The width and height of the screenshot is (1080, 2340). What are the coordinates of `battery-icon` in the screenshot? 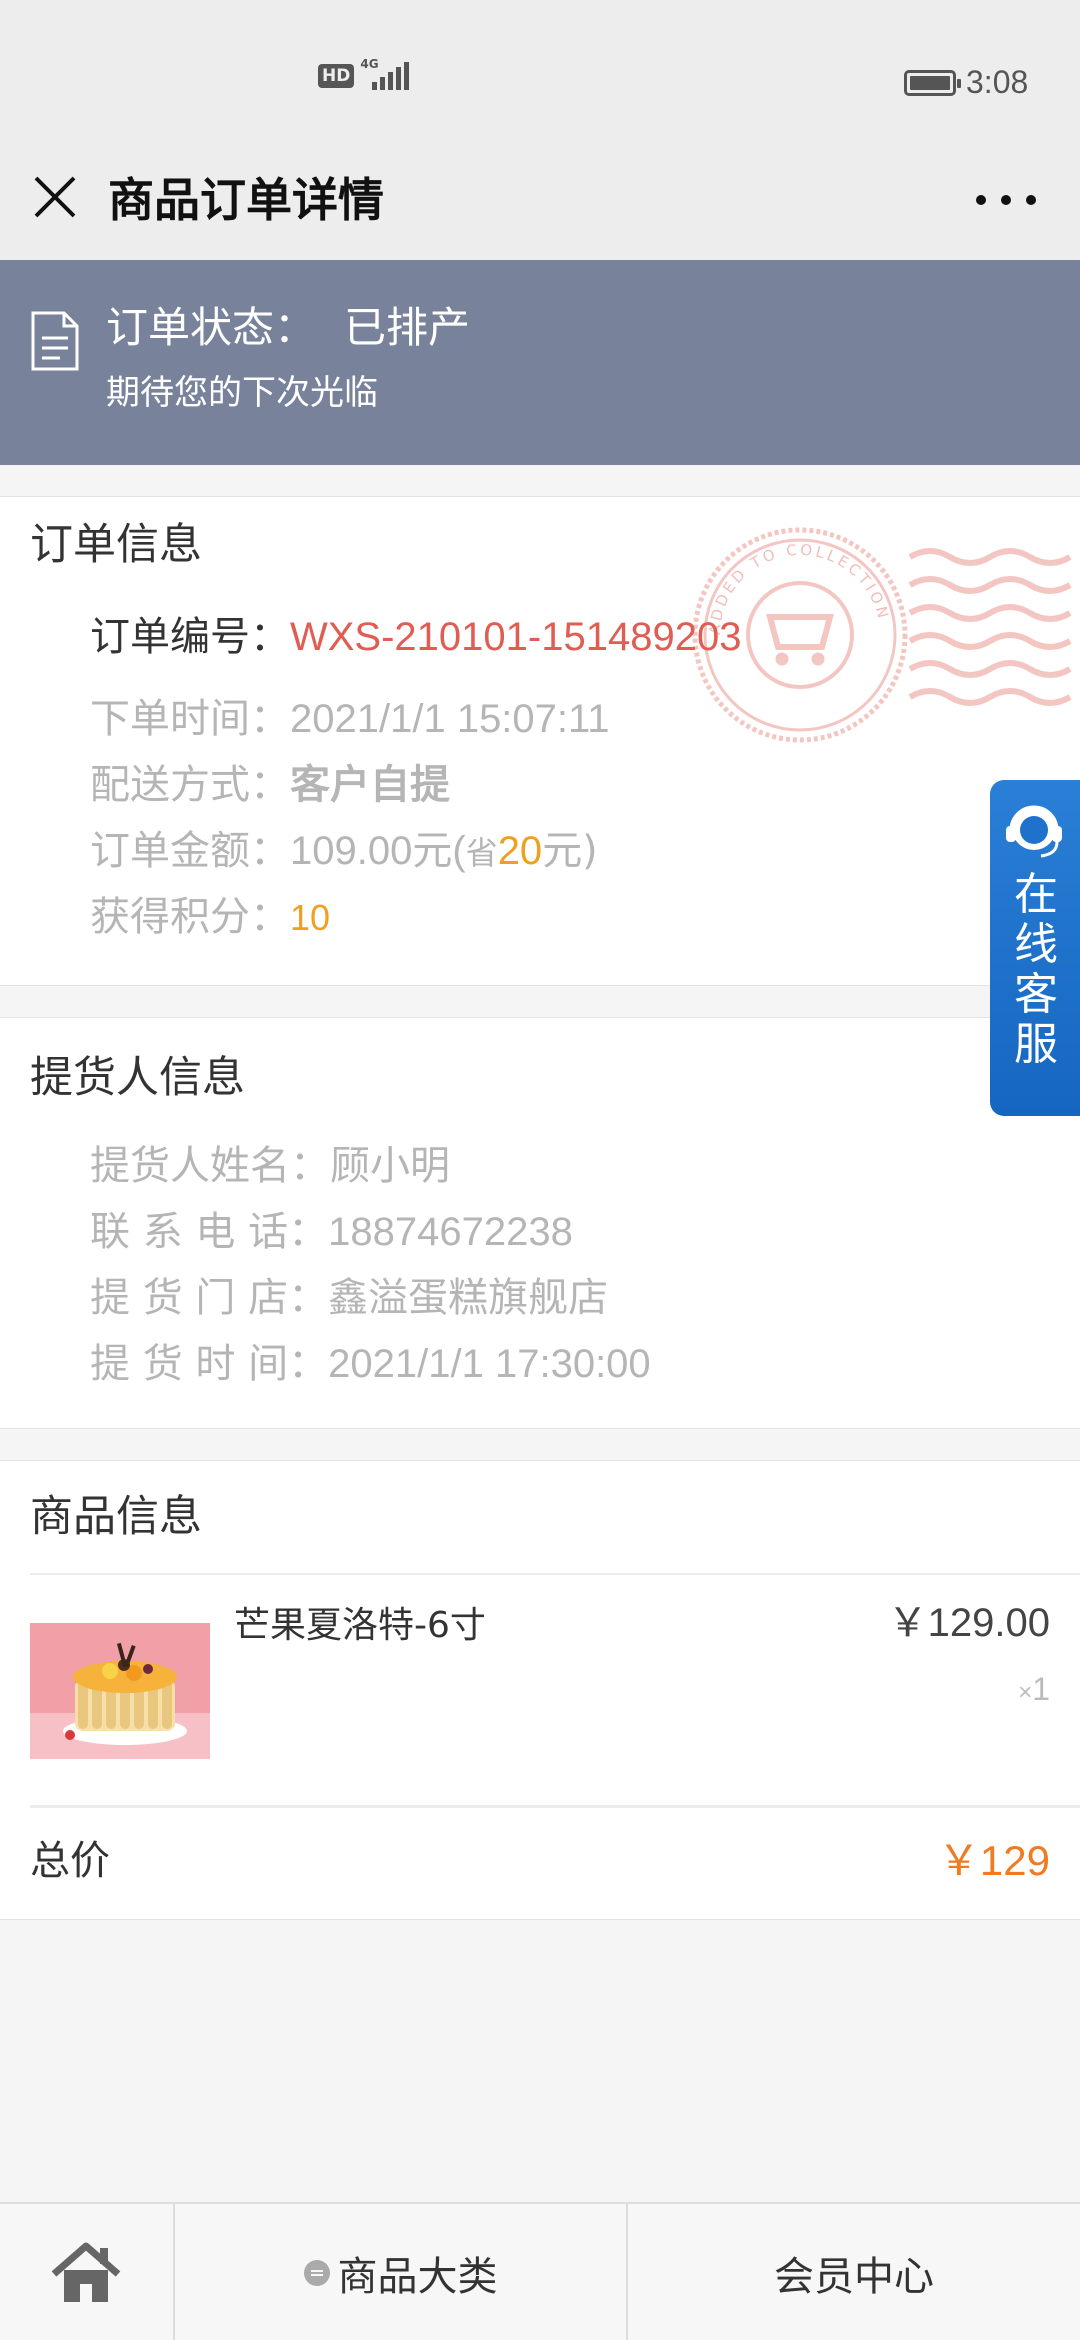 It's located at (932, 82).